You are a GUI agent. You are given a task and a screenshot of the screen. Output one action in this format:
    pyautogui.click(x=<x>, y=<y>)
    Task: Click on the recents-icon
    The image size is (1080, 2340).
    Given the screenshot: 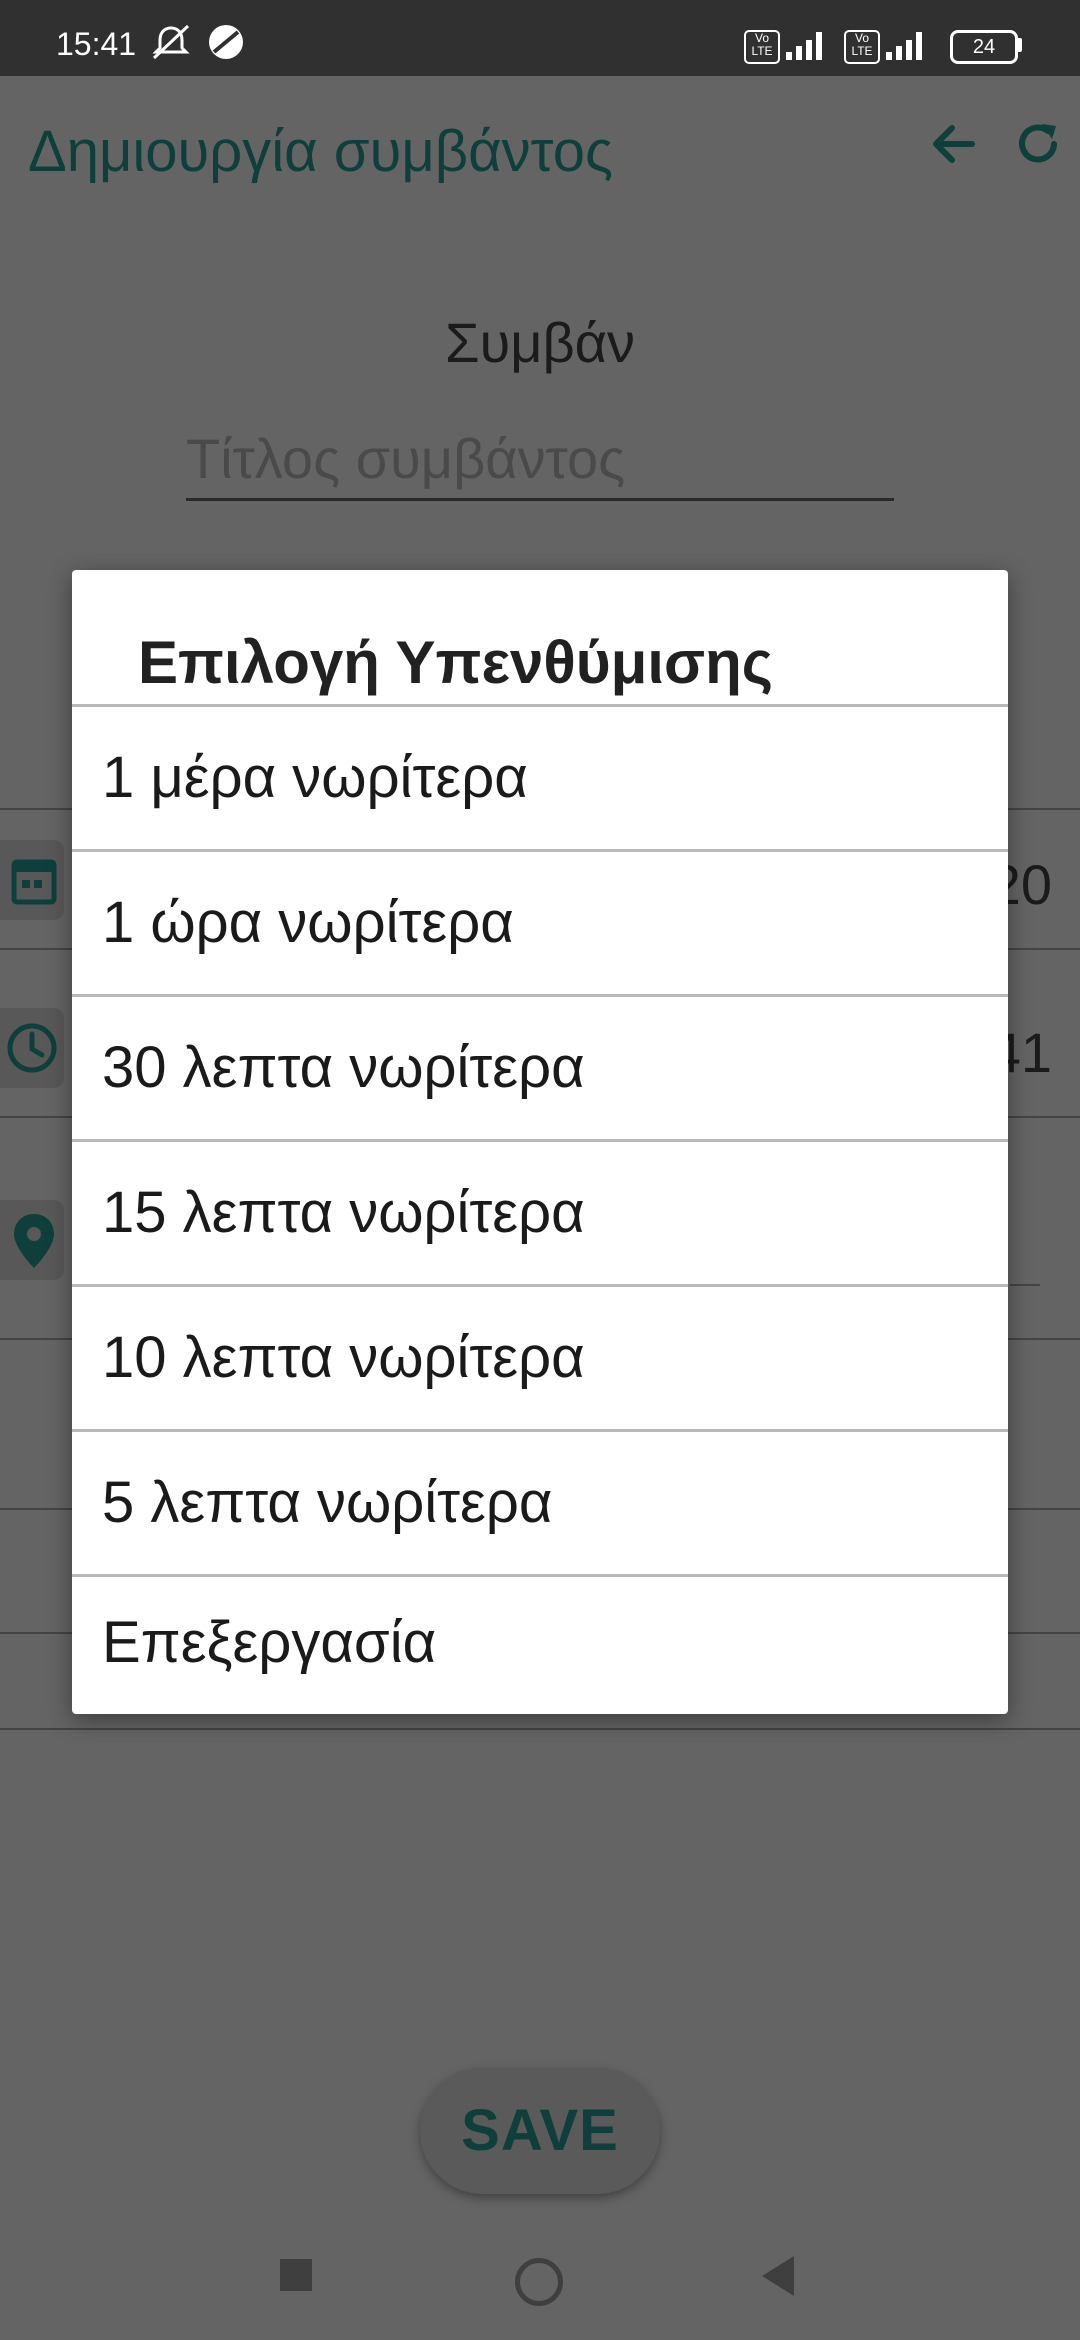 What is the action you would take?
    pyautogui.click(x=296, y=2275)
    